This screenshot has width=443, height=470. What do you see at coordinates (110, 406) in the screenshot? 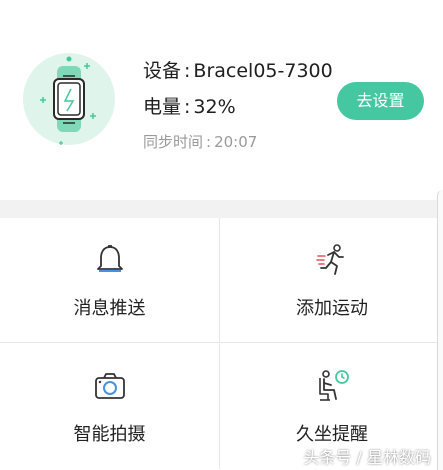
I see `tile-smart-shoot: 智能拍摄` at bounding box center [110, 406].